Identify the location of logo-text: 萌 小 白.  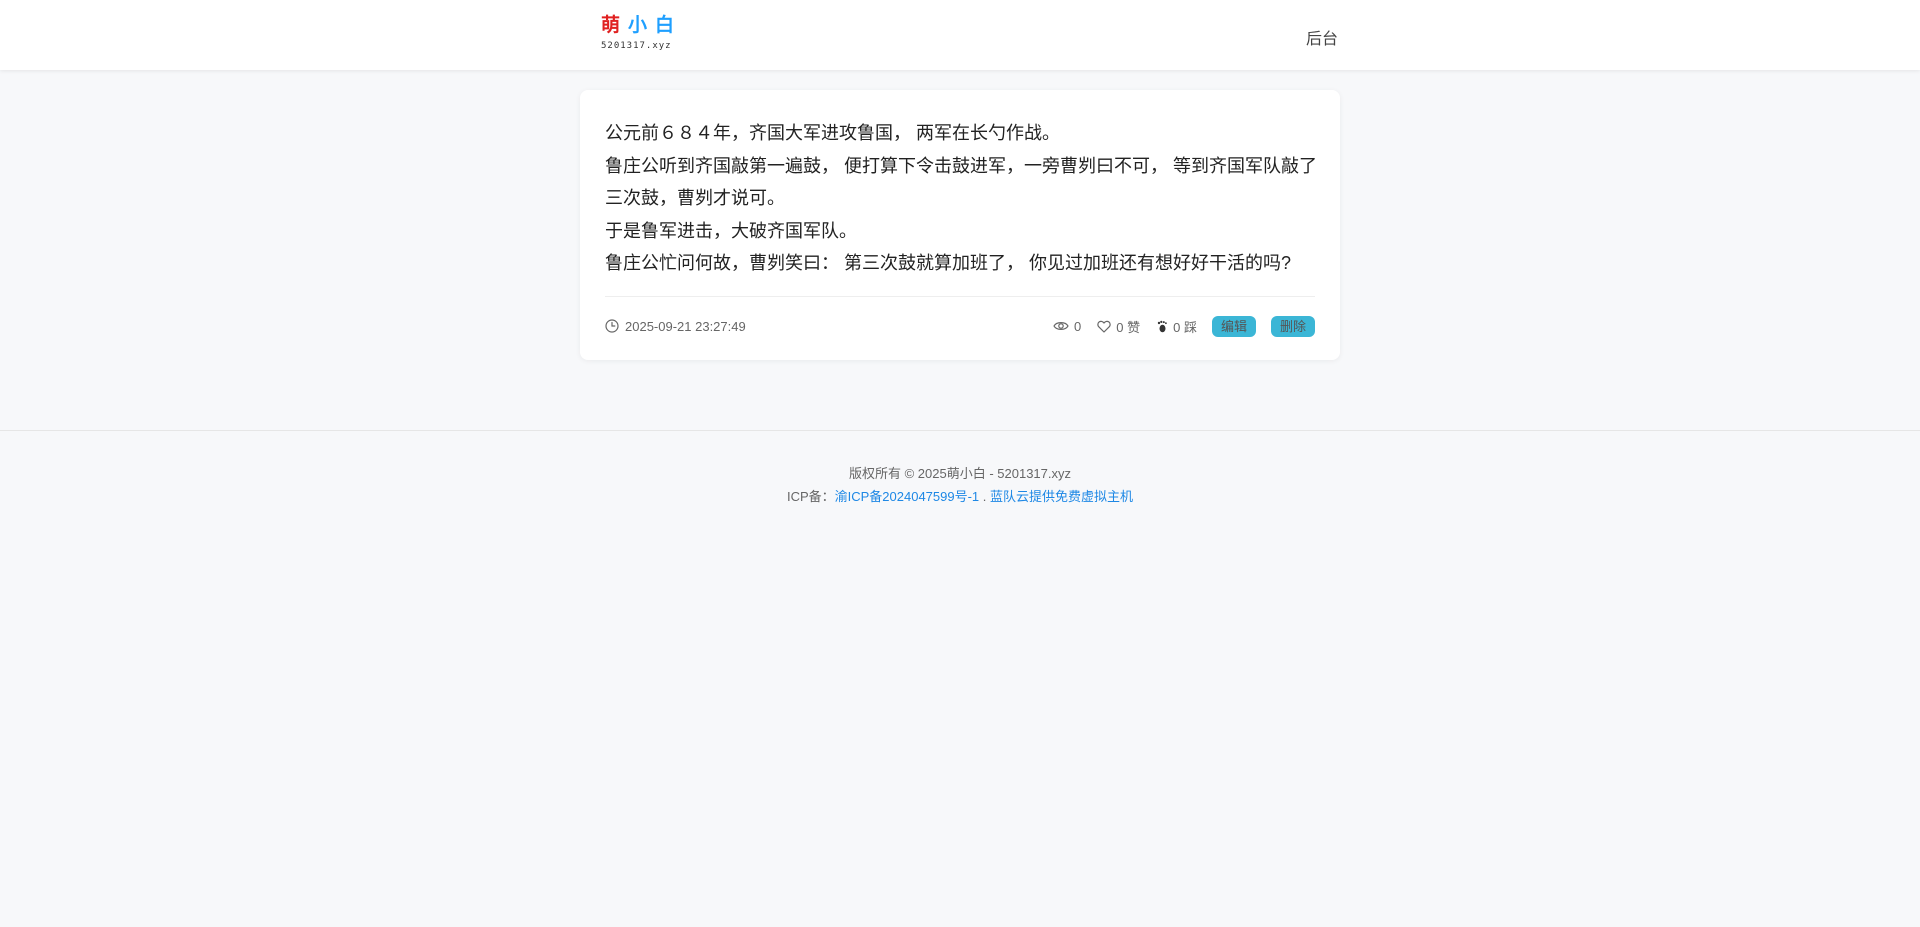
(639, 26).